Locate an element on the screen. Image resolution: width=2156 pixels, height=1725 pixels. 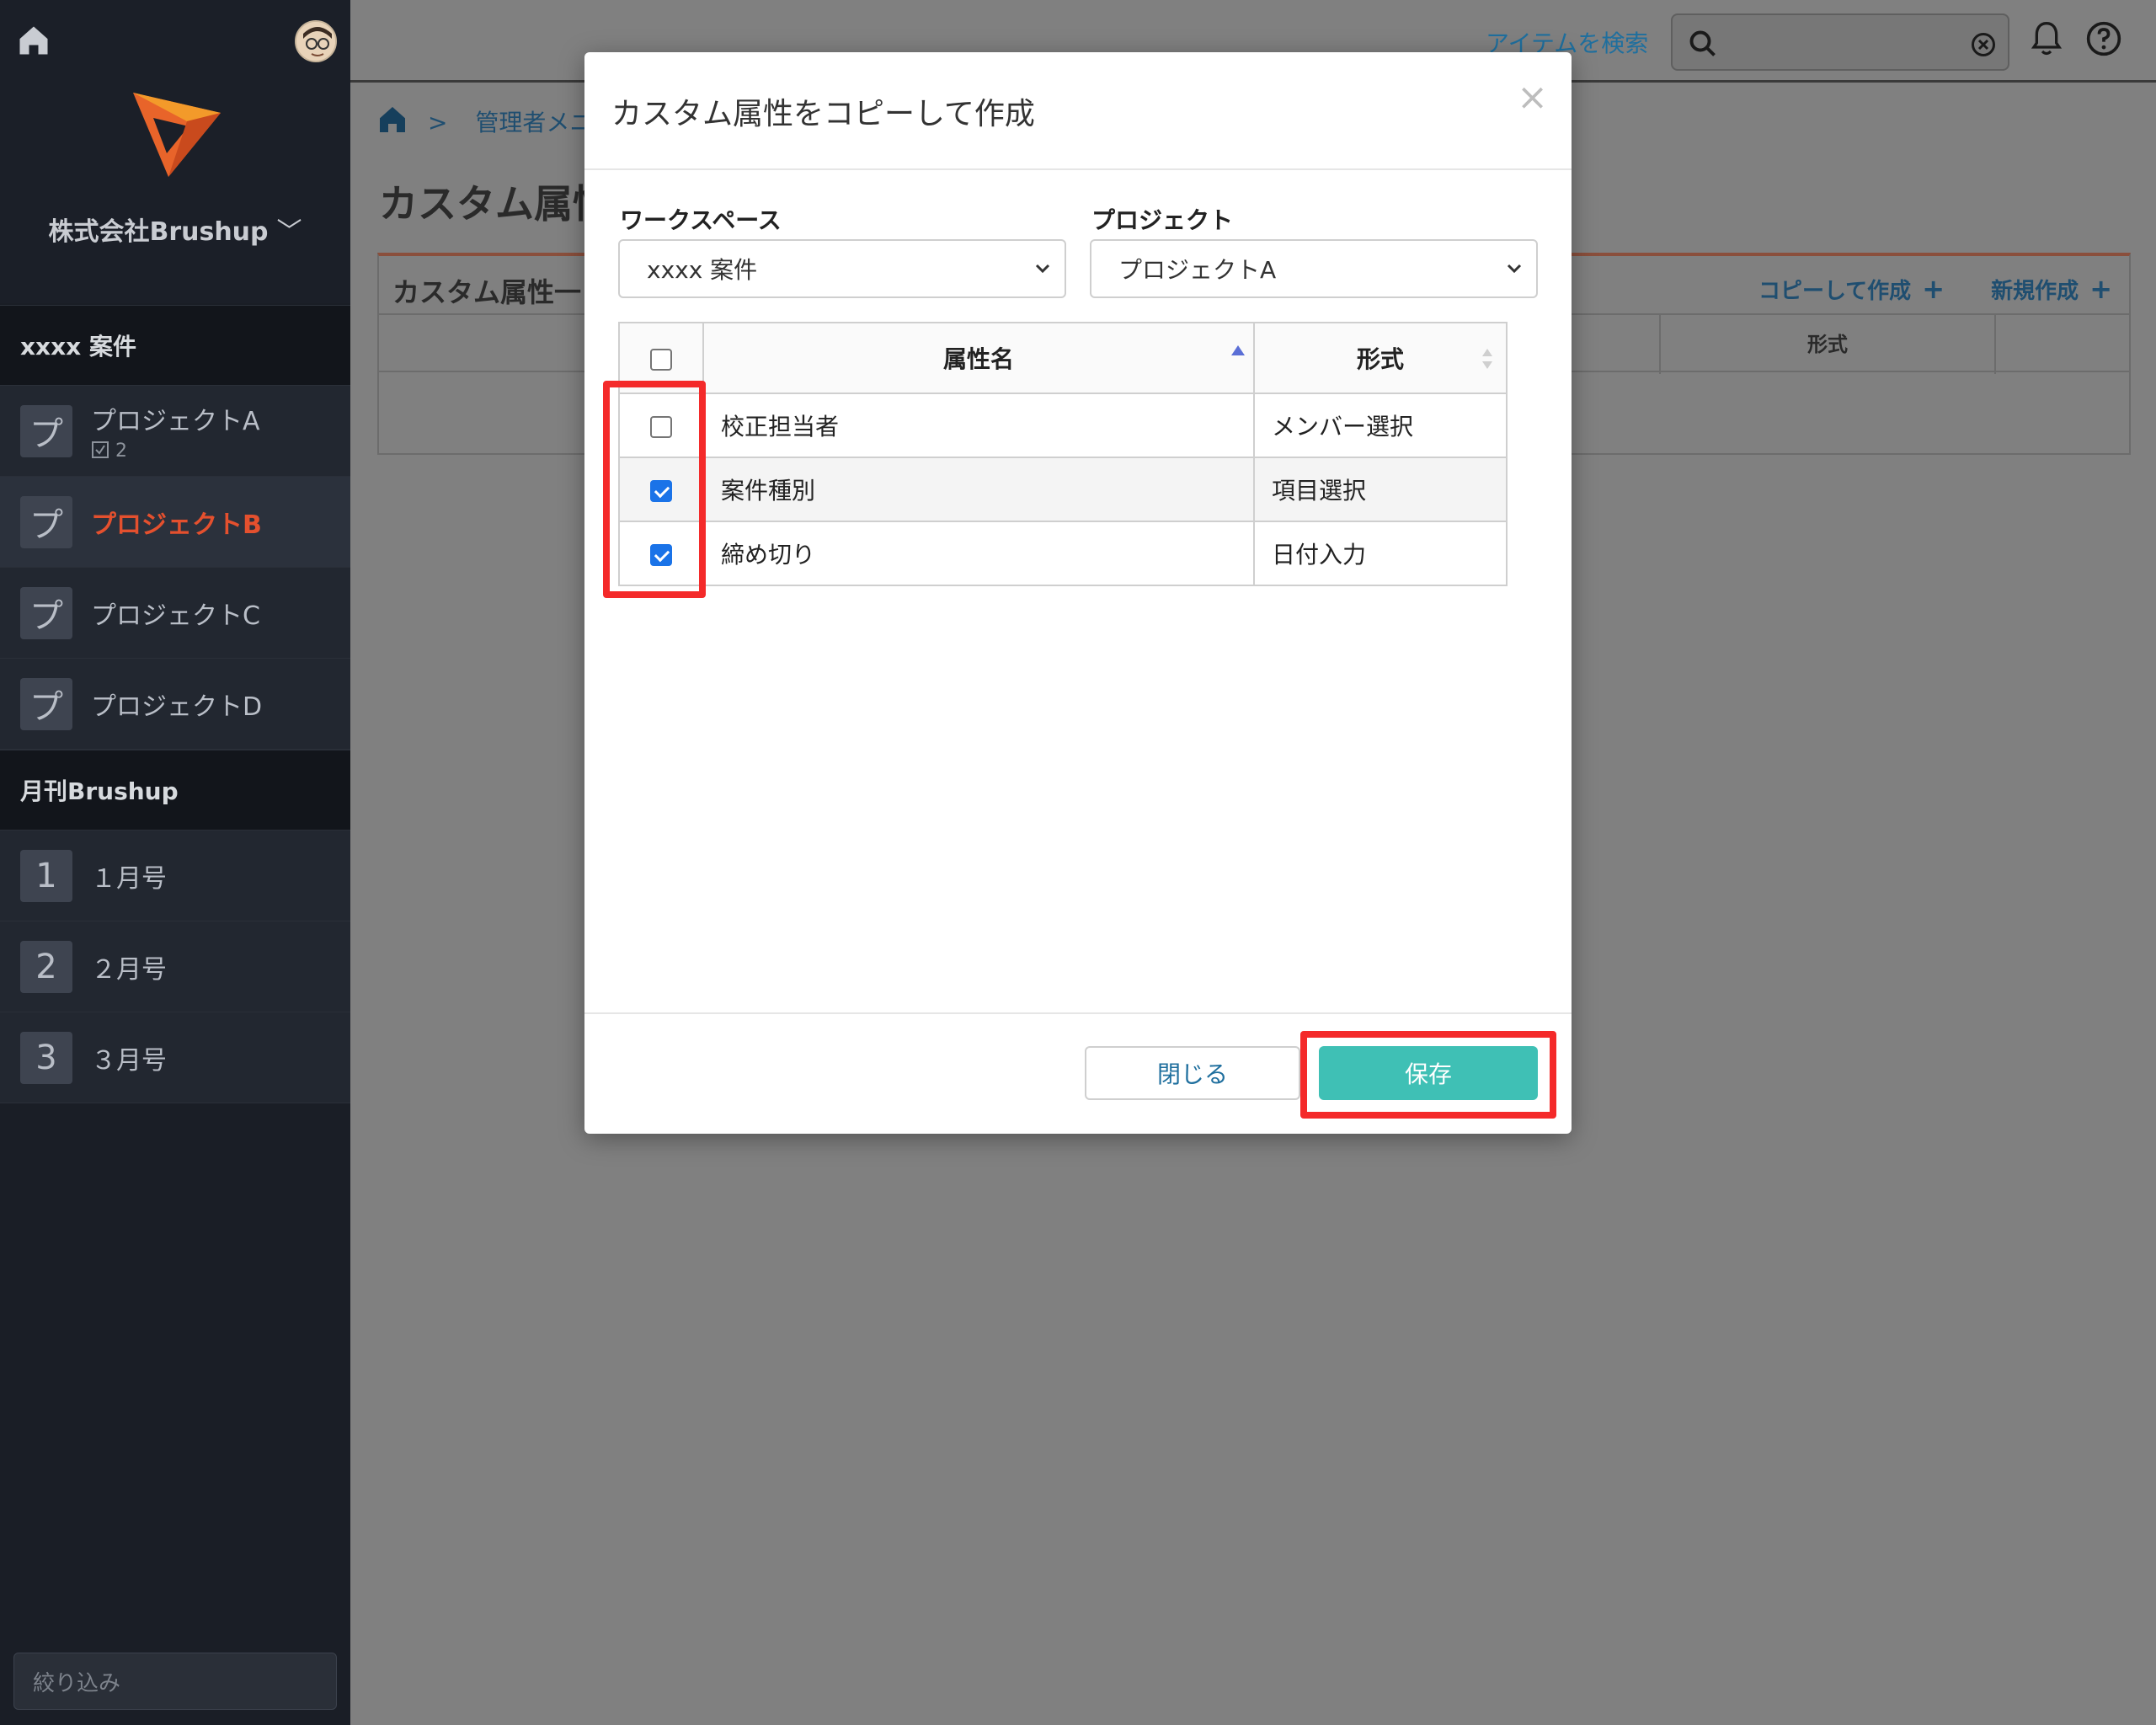
company-name: 株式会社Brushup is located at coordinates (158, 232).